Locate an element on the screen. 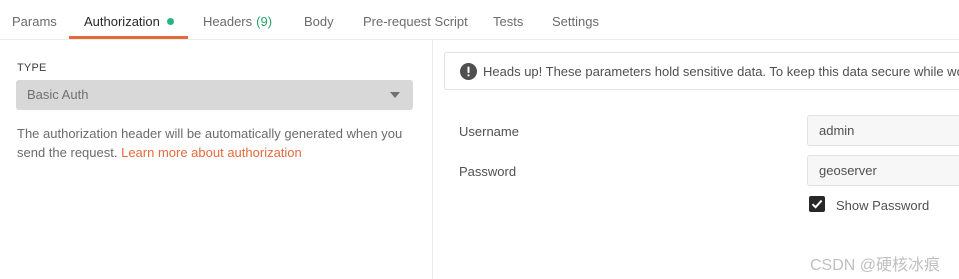 This screenshot has width=959, height=279. pane-divider is located at coordinates (432, 159).